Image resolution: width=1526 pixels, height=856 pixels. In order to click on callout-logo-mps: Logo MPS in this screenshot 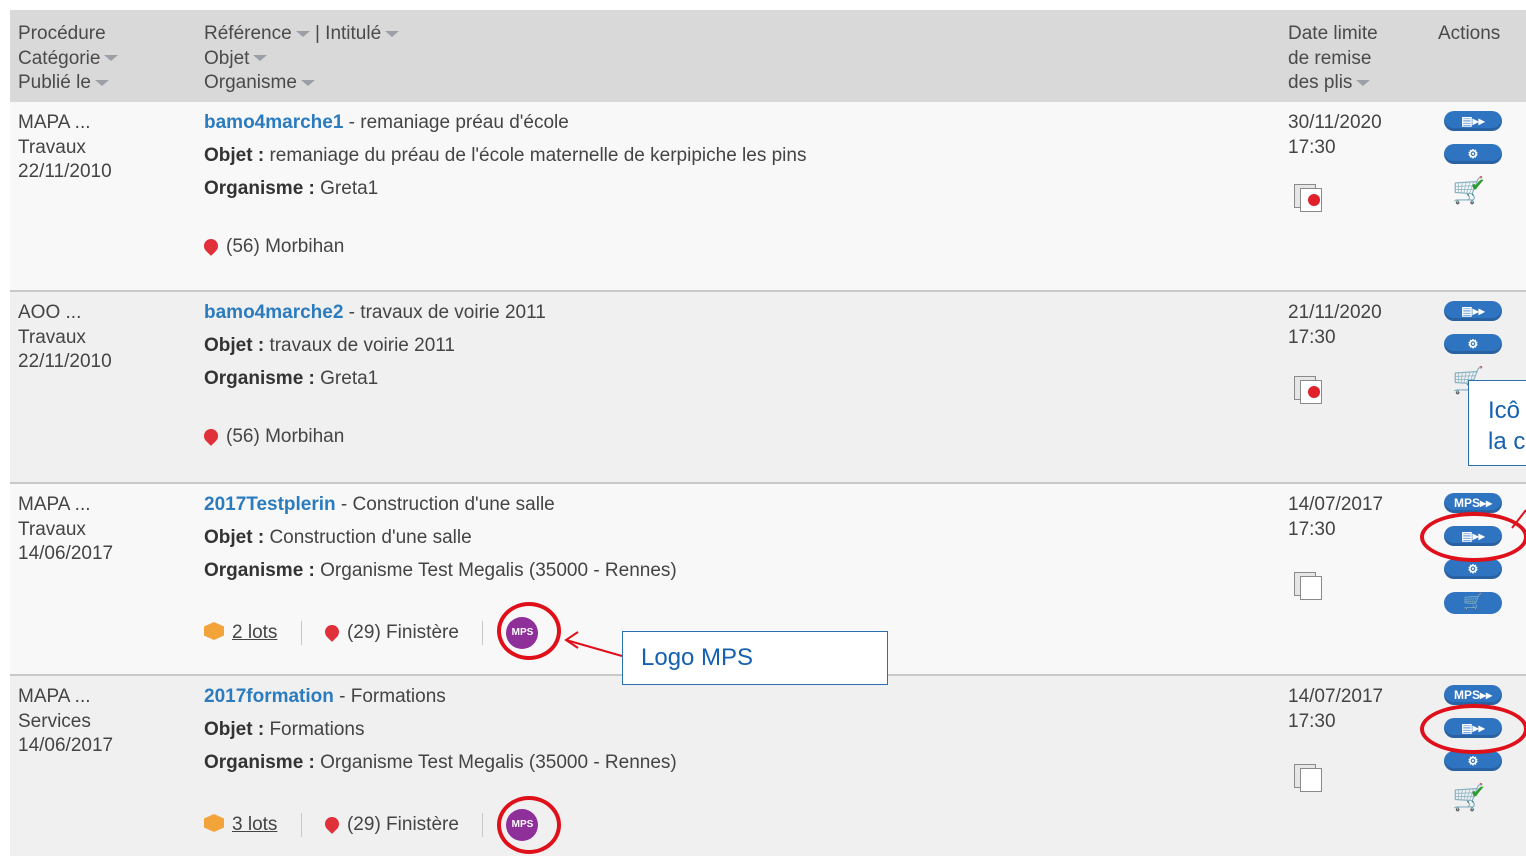, I will do `click(755, 658)`.